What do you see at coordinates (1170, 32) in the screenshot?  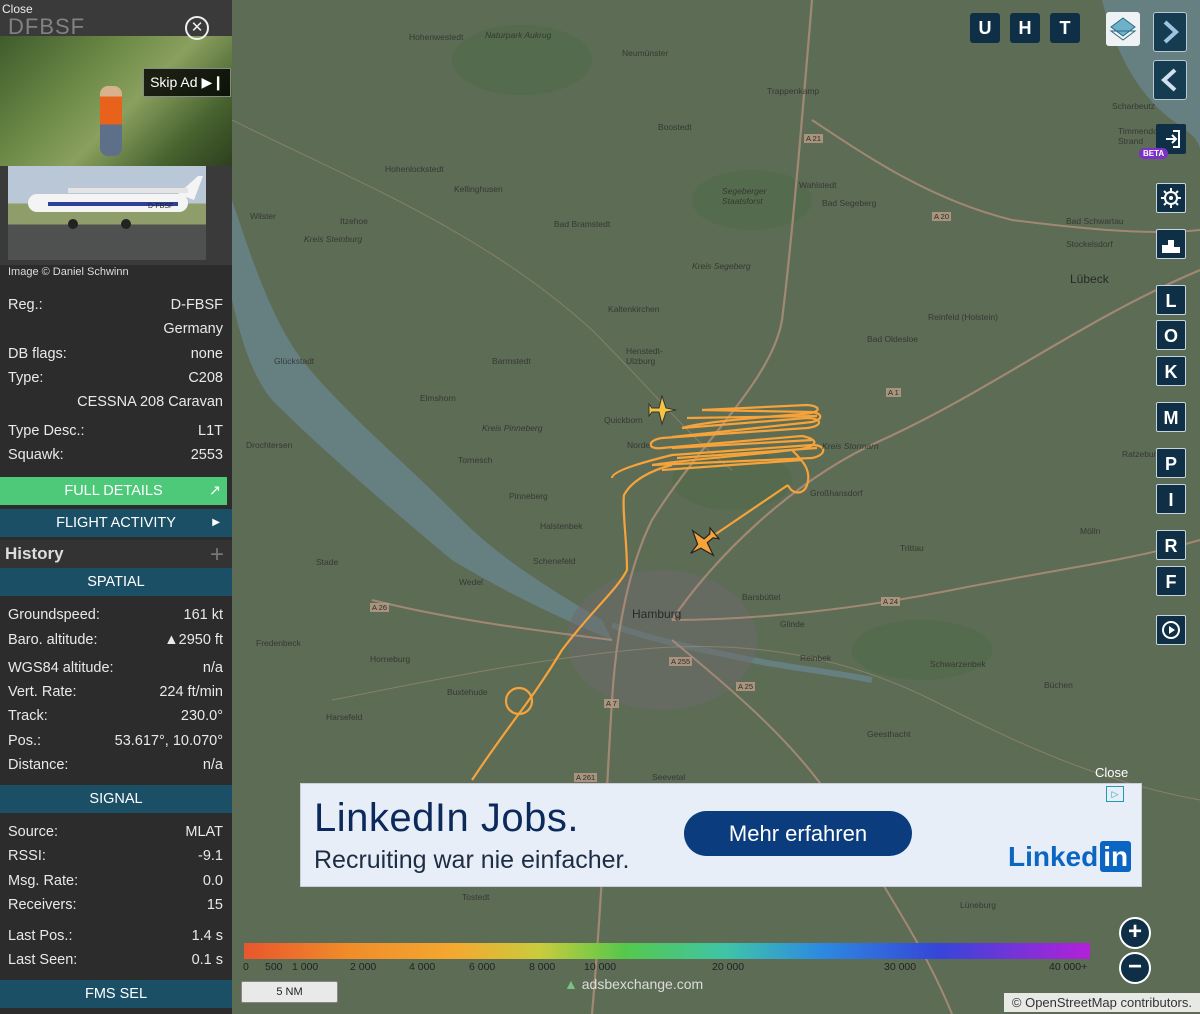 I see `next-aircraft-button` at bounding box center [1170, 32].